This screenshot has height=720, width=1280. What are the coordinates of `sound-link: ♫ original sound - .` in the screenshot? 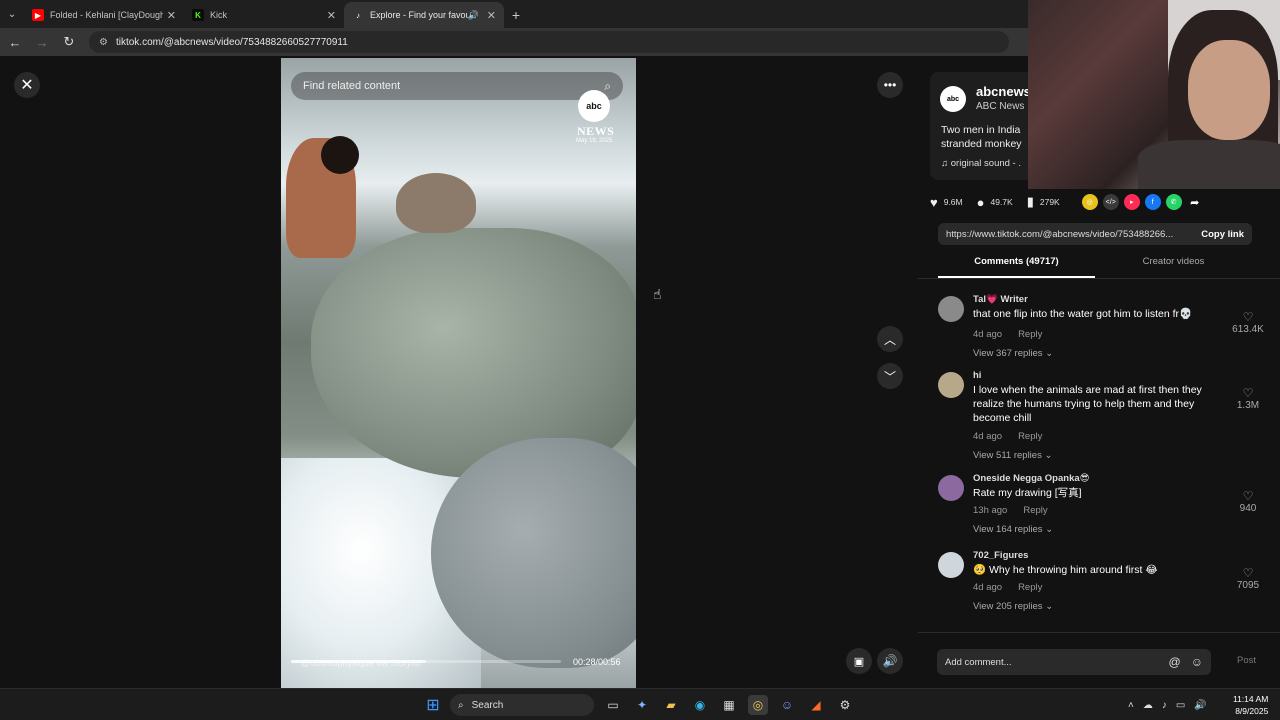 It's located at (981, 163).